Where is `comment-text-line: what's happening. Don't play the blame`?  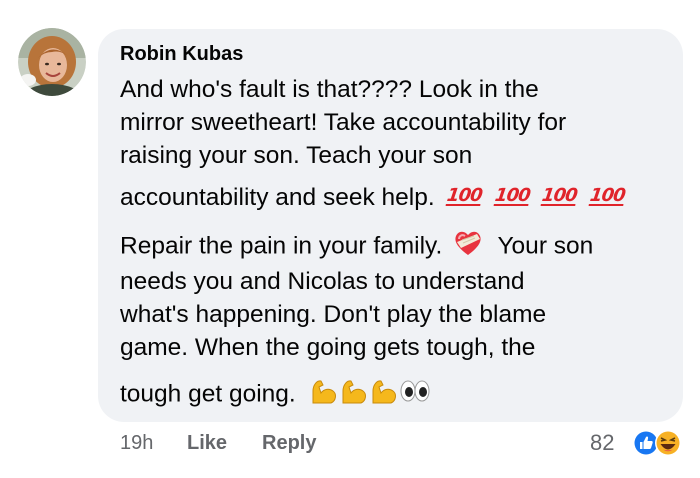 comment-text-line: what's happening. Don't play the blame is located at coordinates (333, 314).